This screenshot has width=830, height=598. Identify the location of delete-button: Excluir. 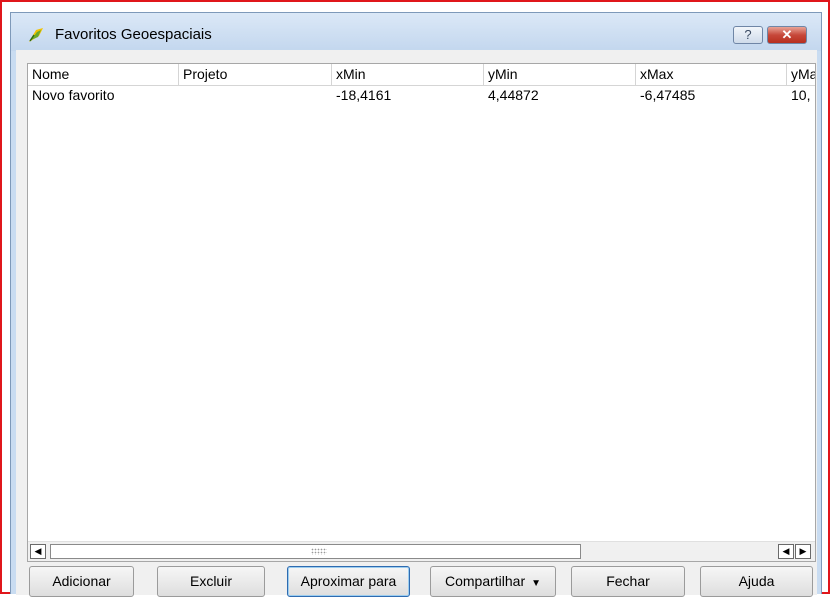
(211, 581).